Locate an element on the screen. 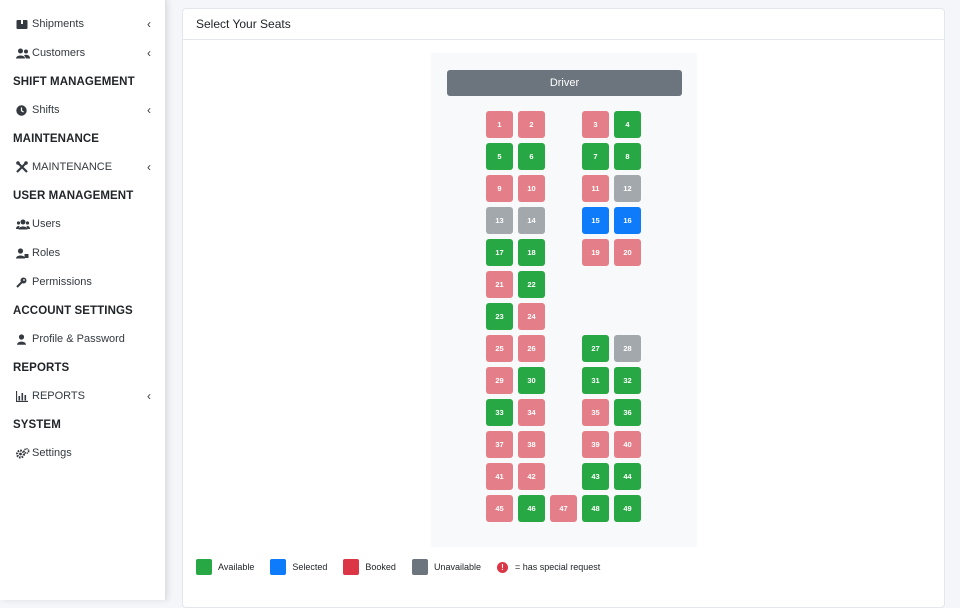 The height and width of the screenshot is (608, 960). seat-9: 9 is located at coordinates (499, 188).